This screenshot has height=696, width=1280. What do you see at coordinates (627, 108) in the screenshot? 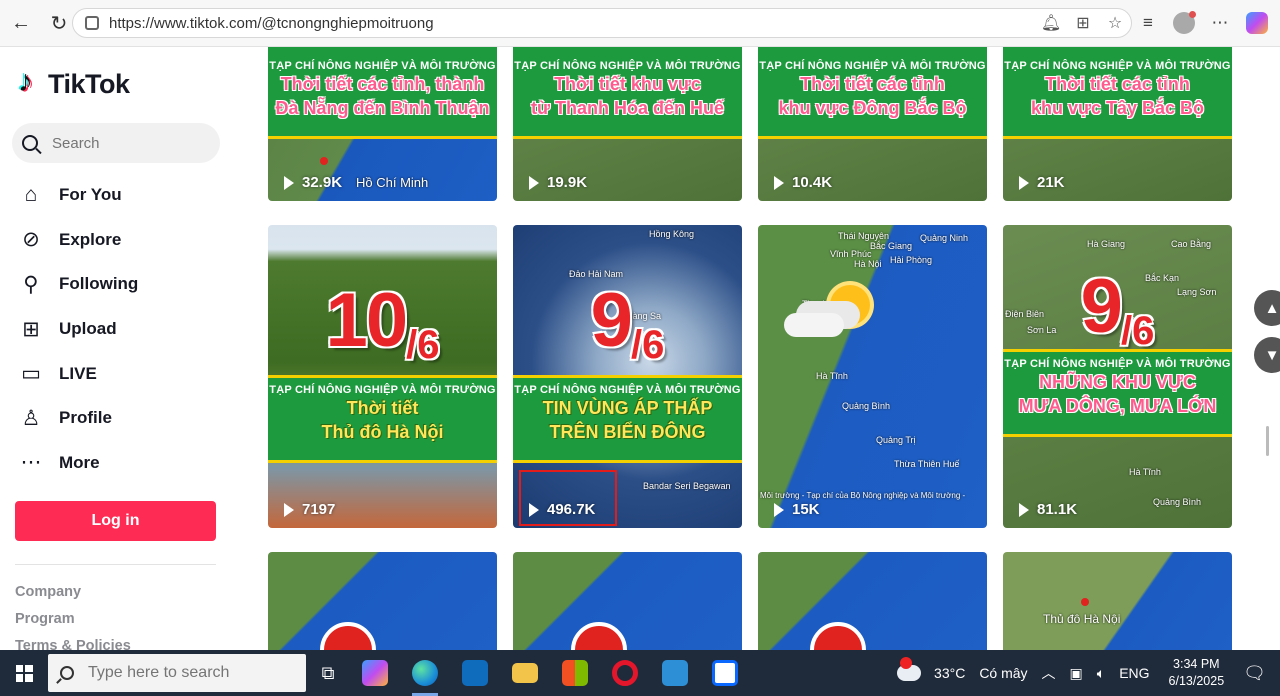
I see `video-headline: từ Thanh Hóa đến Huế` at bounding box center [627, 108].